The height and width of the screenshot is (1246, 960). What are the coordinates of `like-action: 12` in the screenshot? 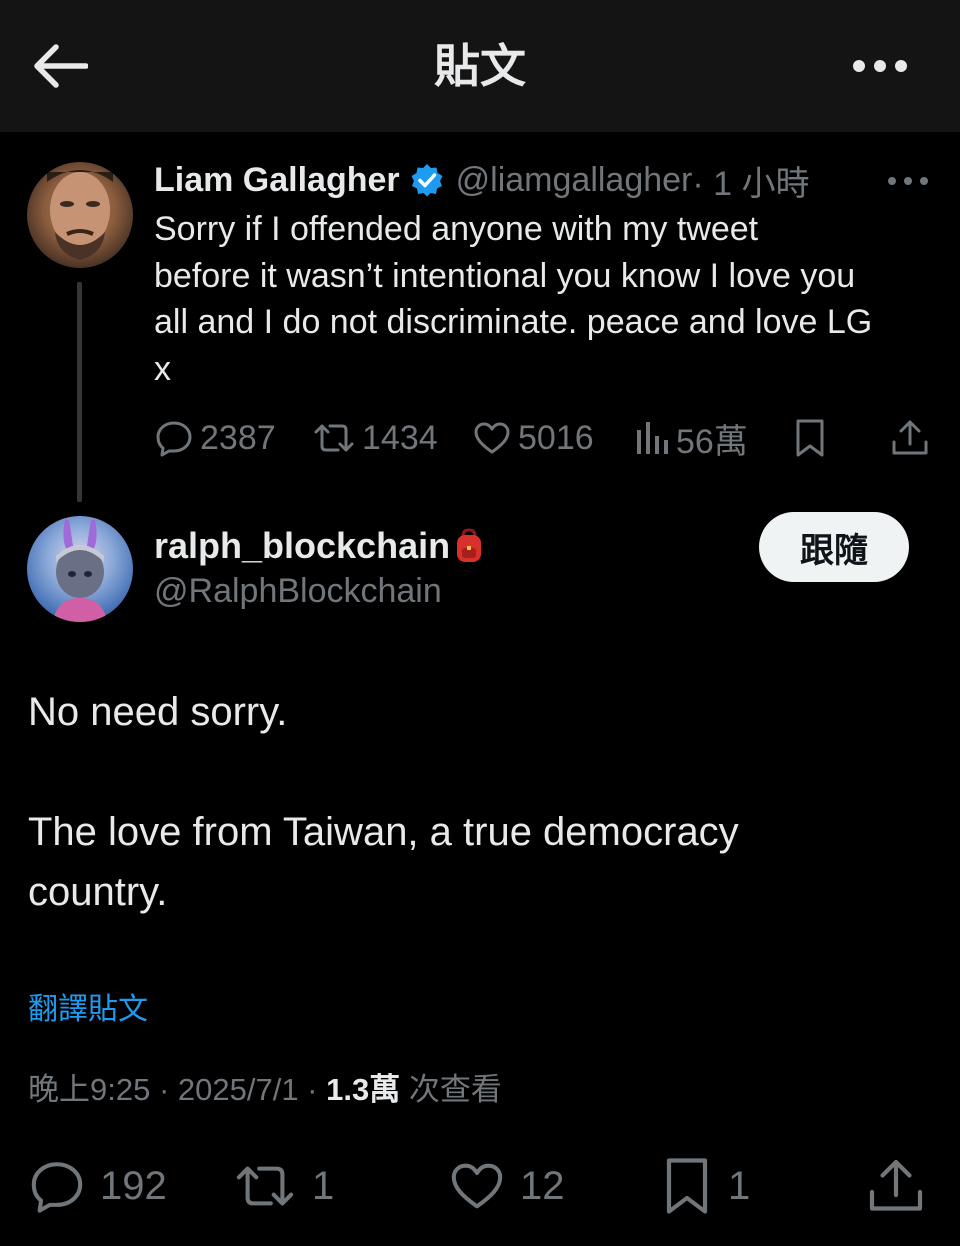 It's located at (506, 1186).